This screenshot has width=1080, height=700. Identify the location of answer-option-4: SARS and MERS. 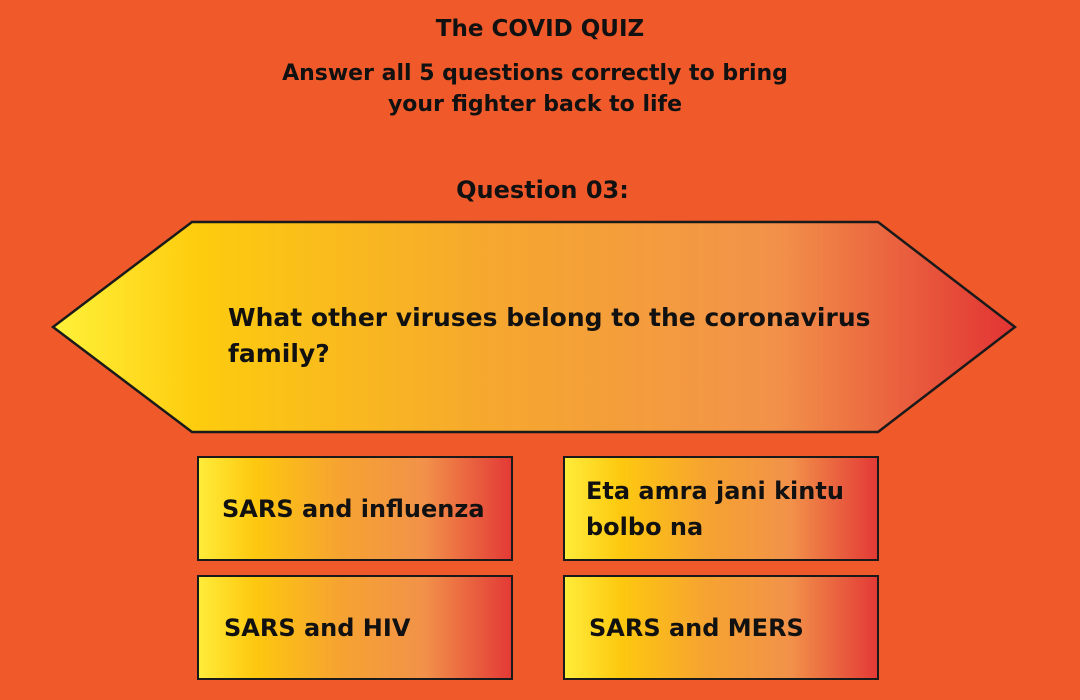
(721, 627).